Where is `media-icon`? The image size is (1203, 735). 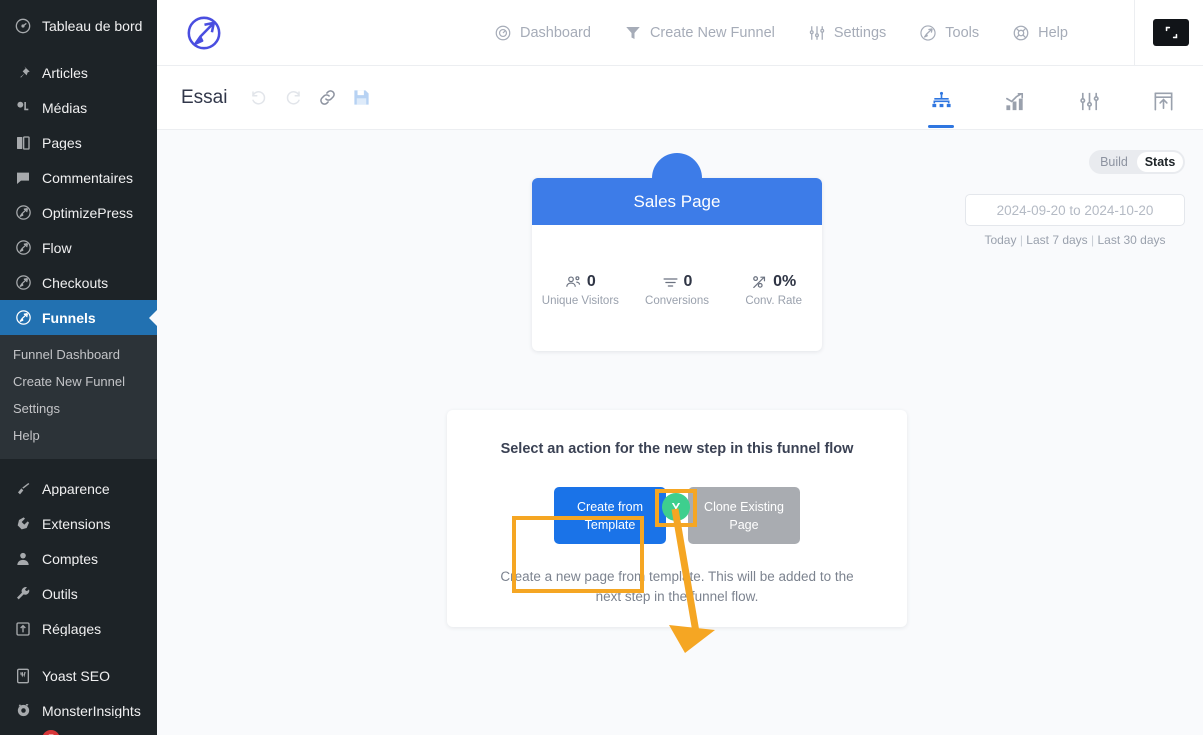 media-icon is located at coordinates (23, 108).